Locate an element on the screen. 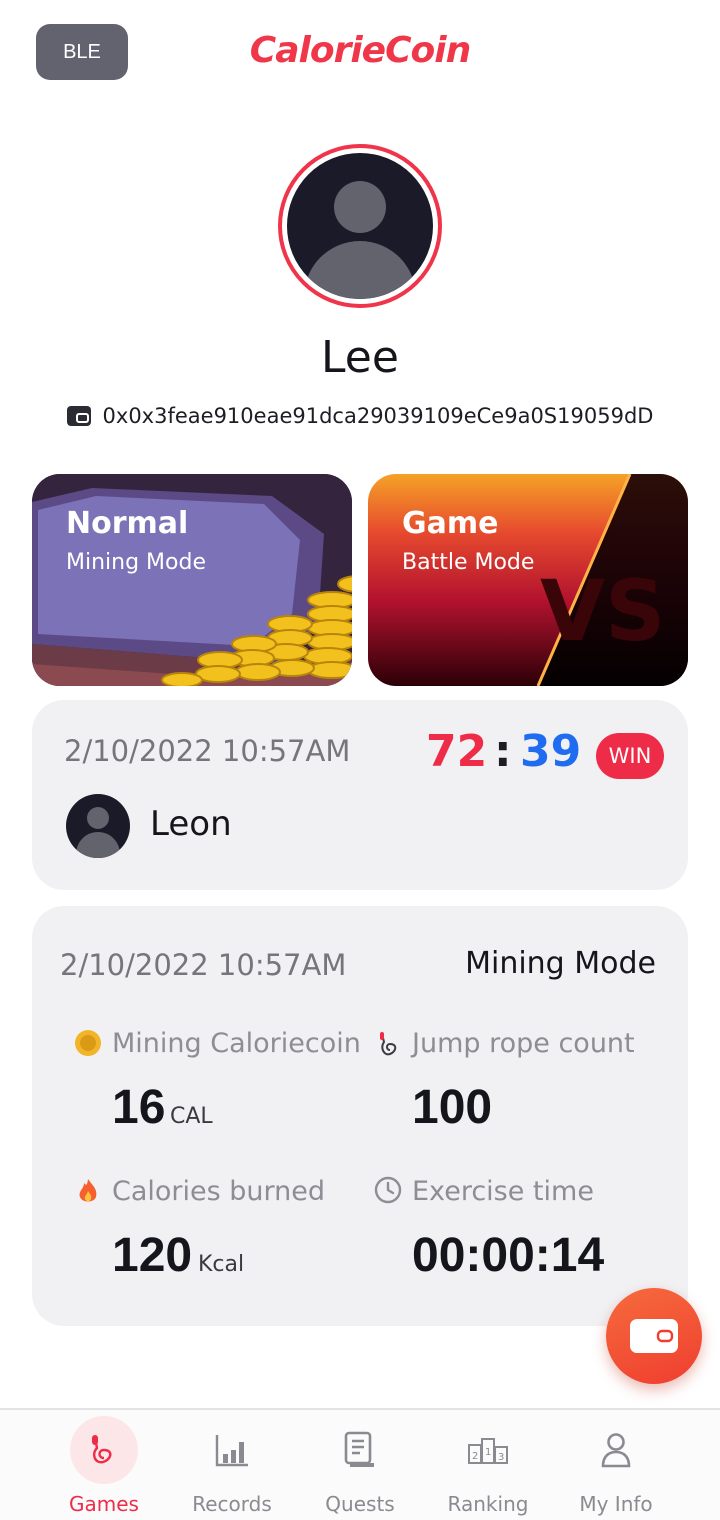  stat-value: 16 is located at coordinates (139, 1107).